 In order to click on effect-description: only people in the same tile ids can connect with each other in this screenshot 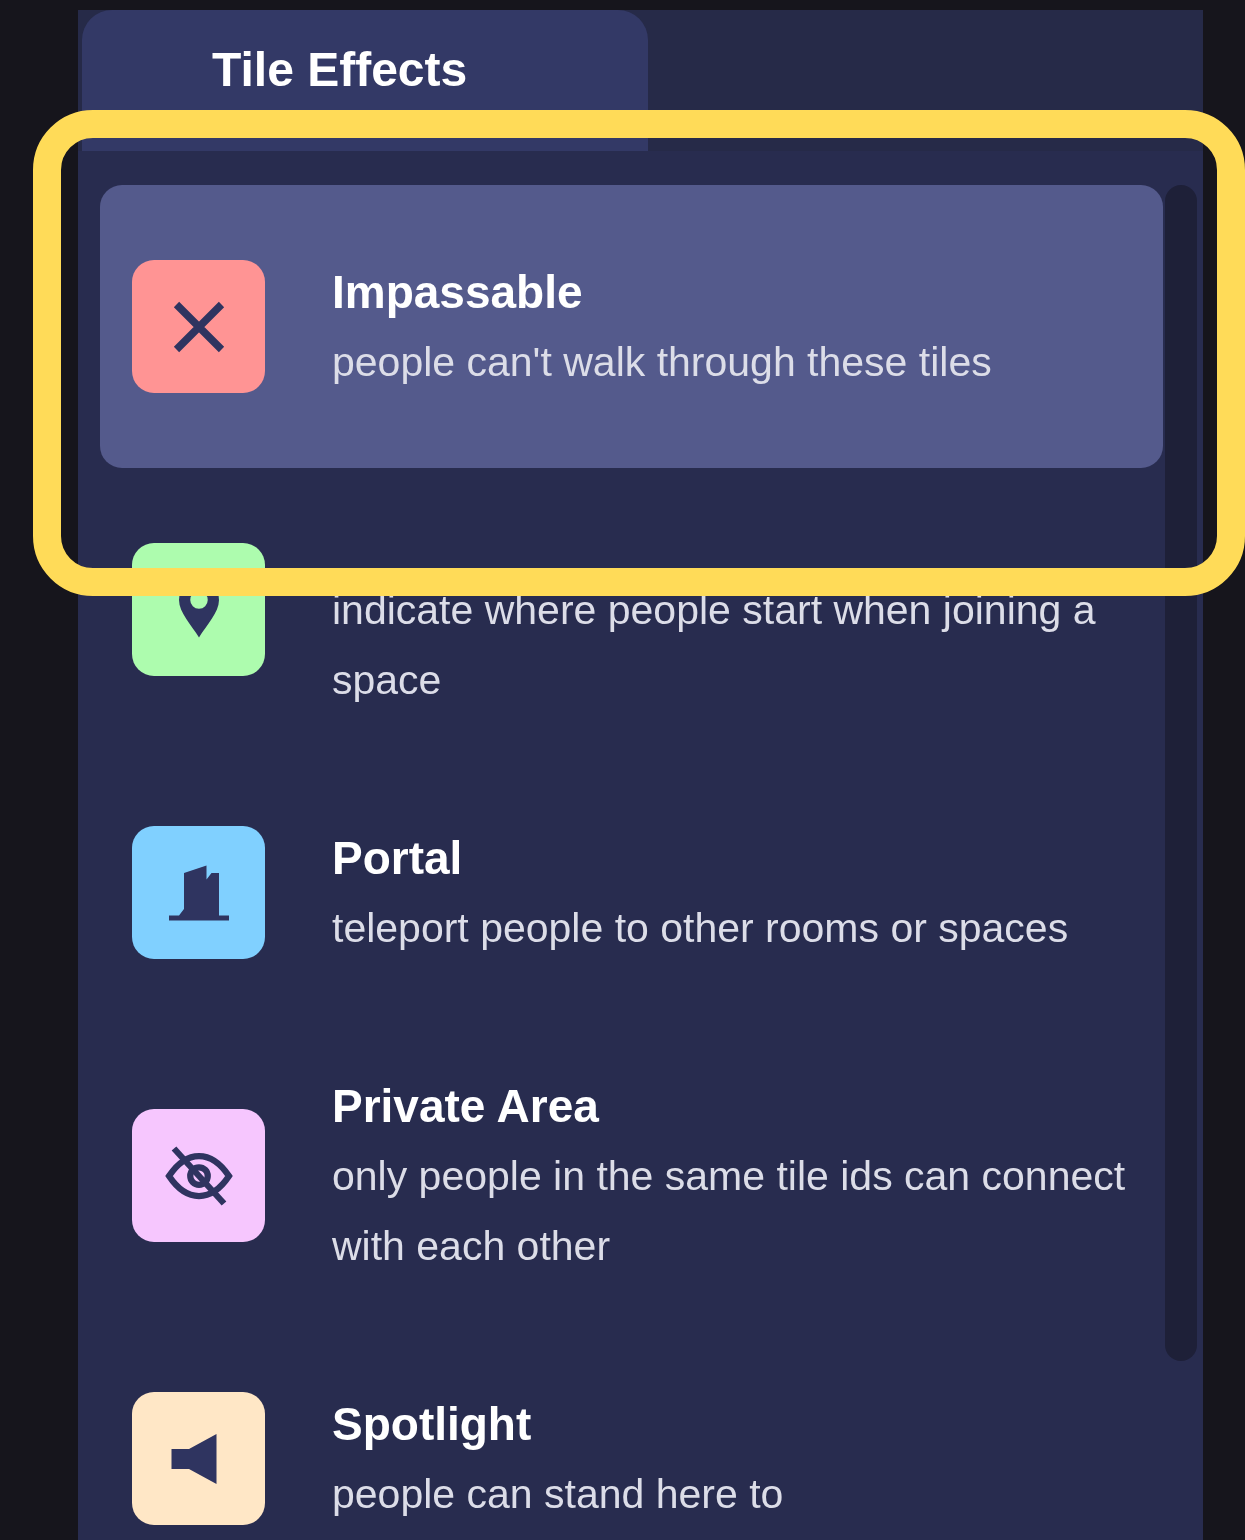, I will do `click(729, 1211)`.